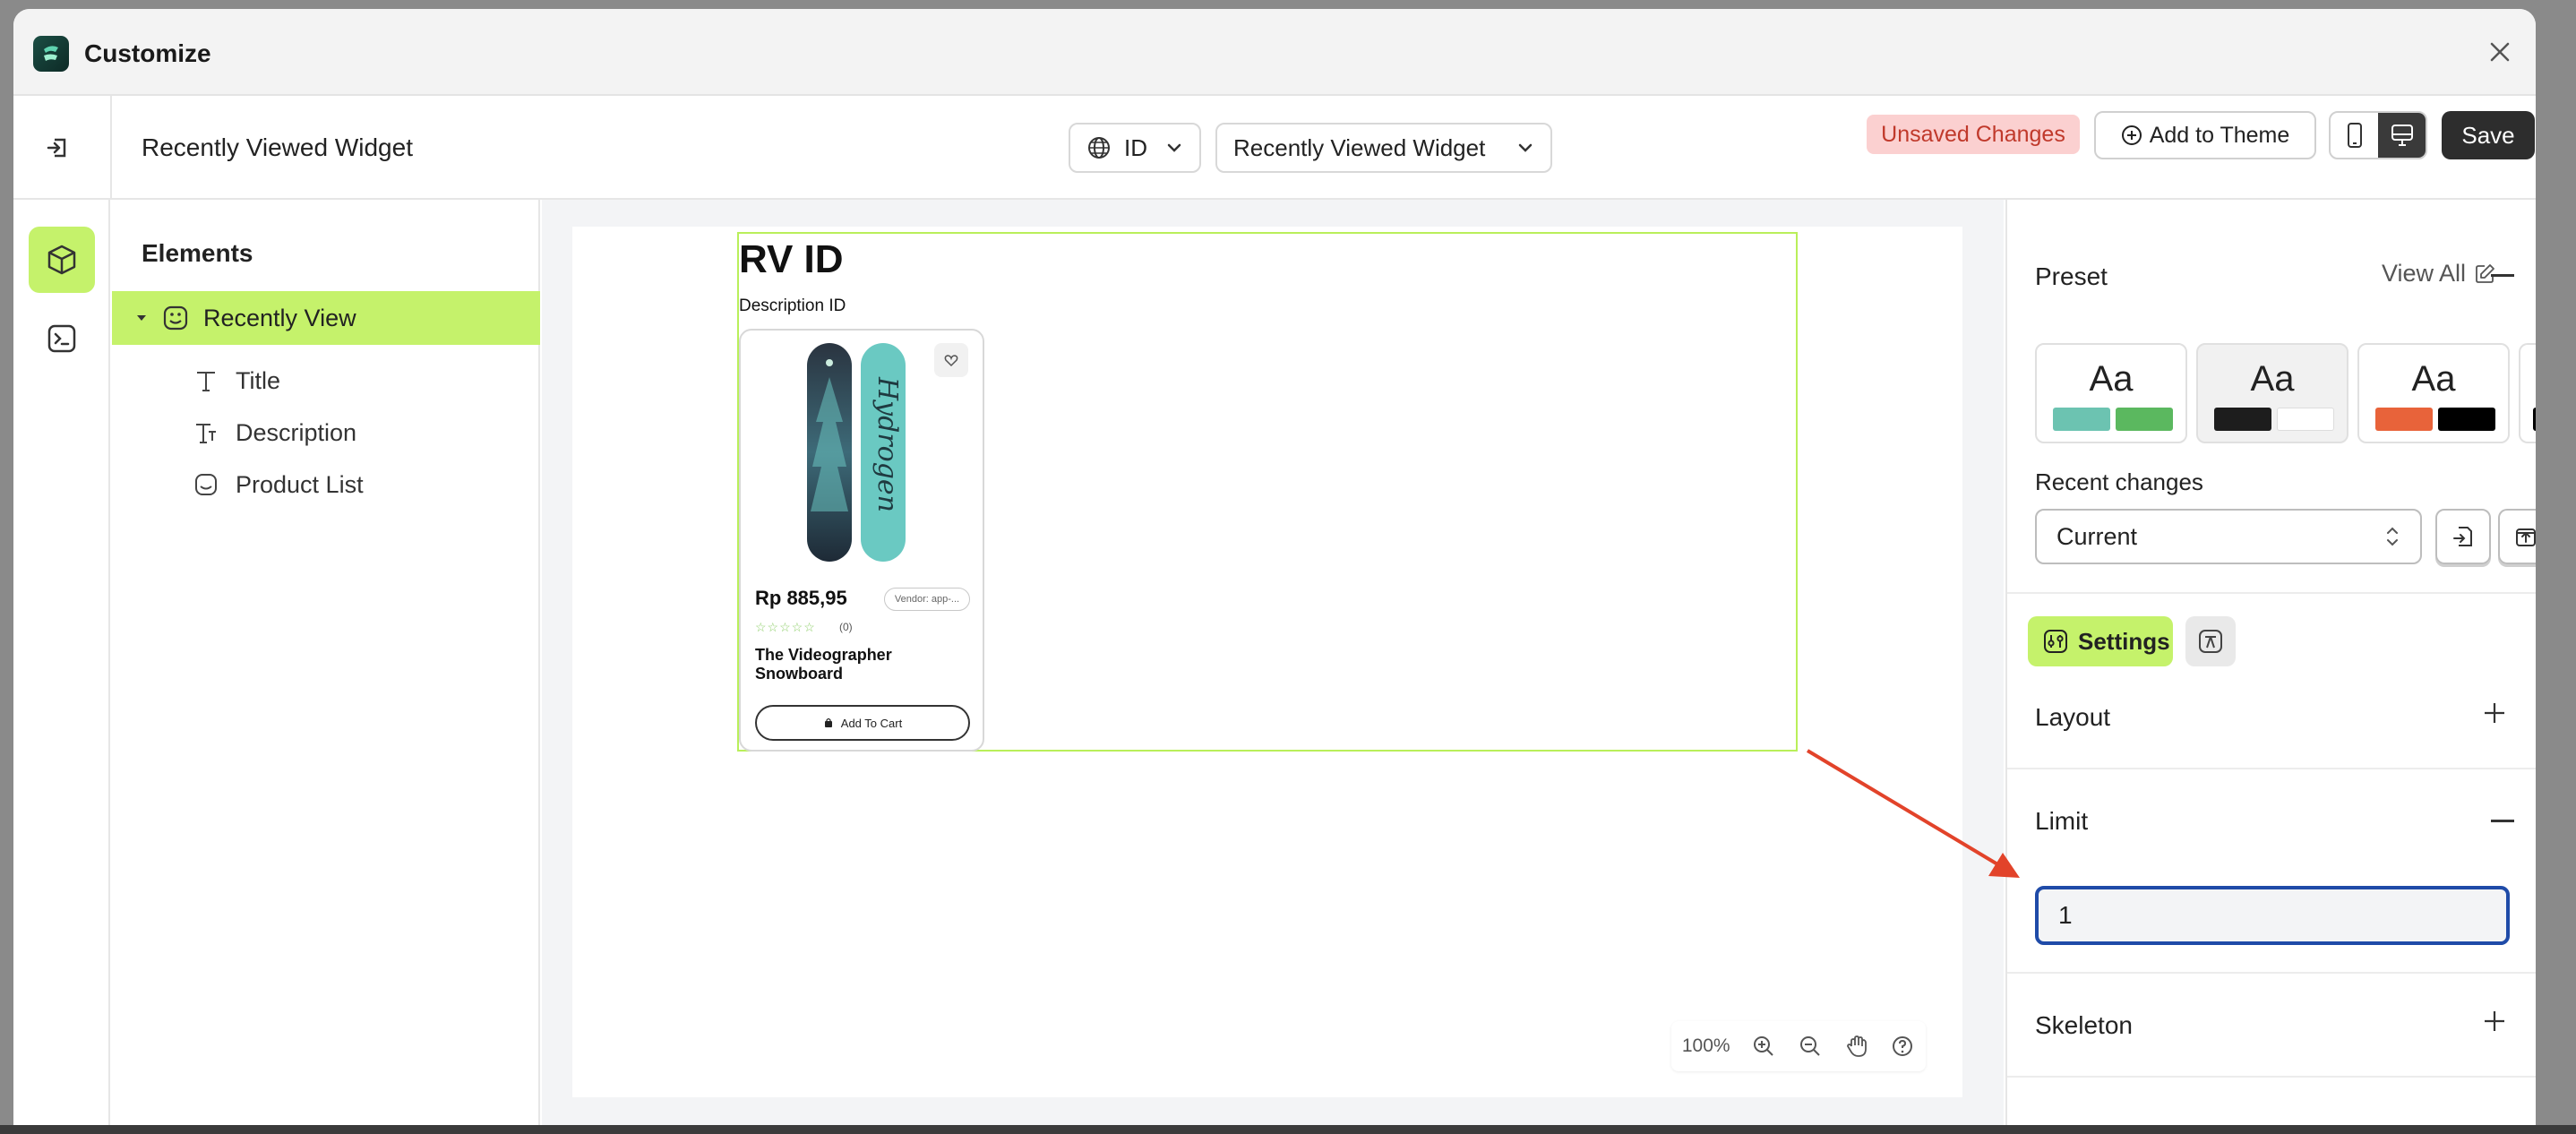 The image size is (2576, 1134). I want to click on add-to-theme-button: Add to Theme, so click(2205, 135).